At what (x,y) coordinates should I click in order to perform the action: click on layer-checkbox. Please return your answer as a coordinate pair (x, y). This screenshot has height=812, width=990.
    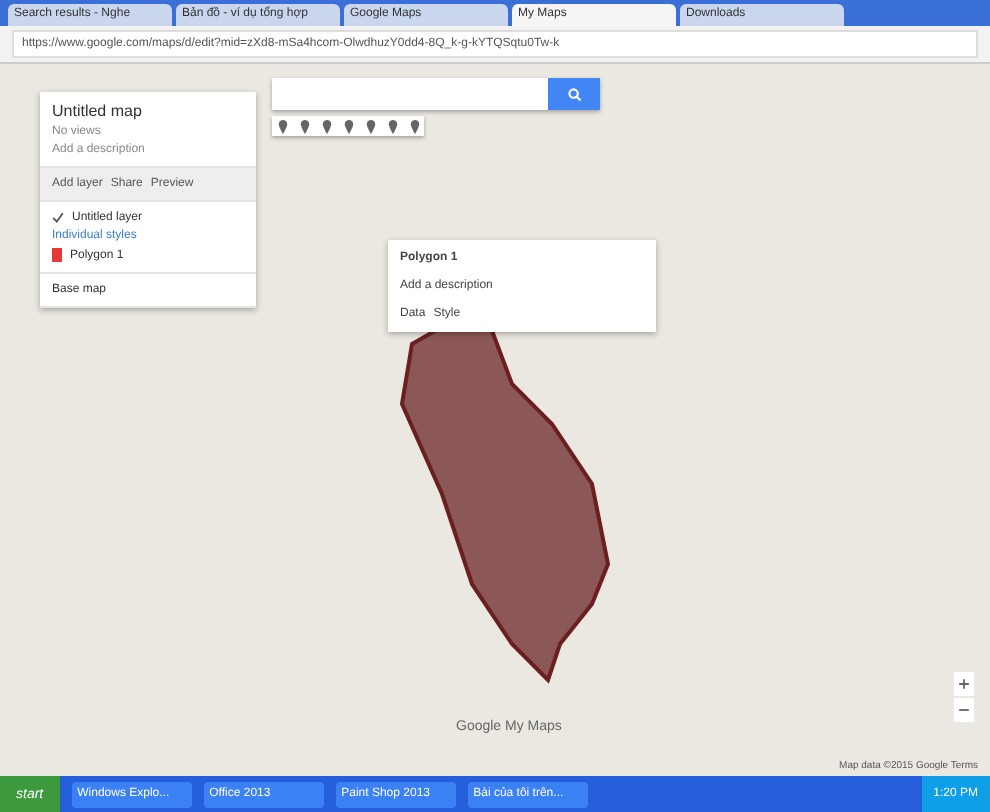
    Looking at the image, I should click on (58, 218).